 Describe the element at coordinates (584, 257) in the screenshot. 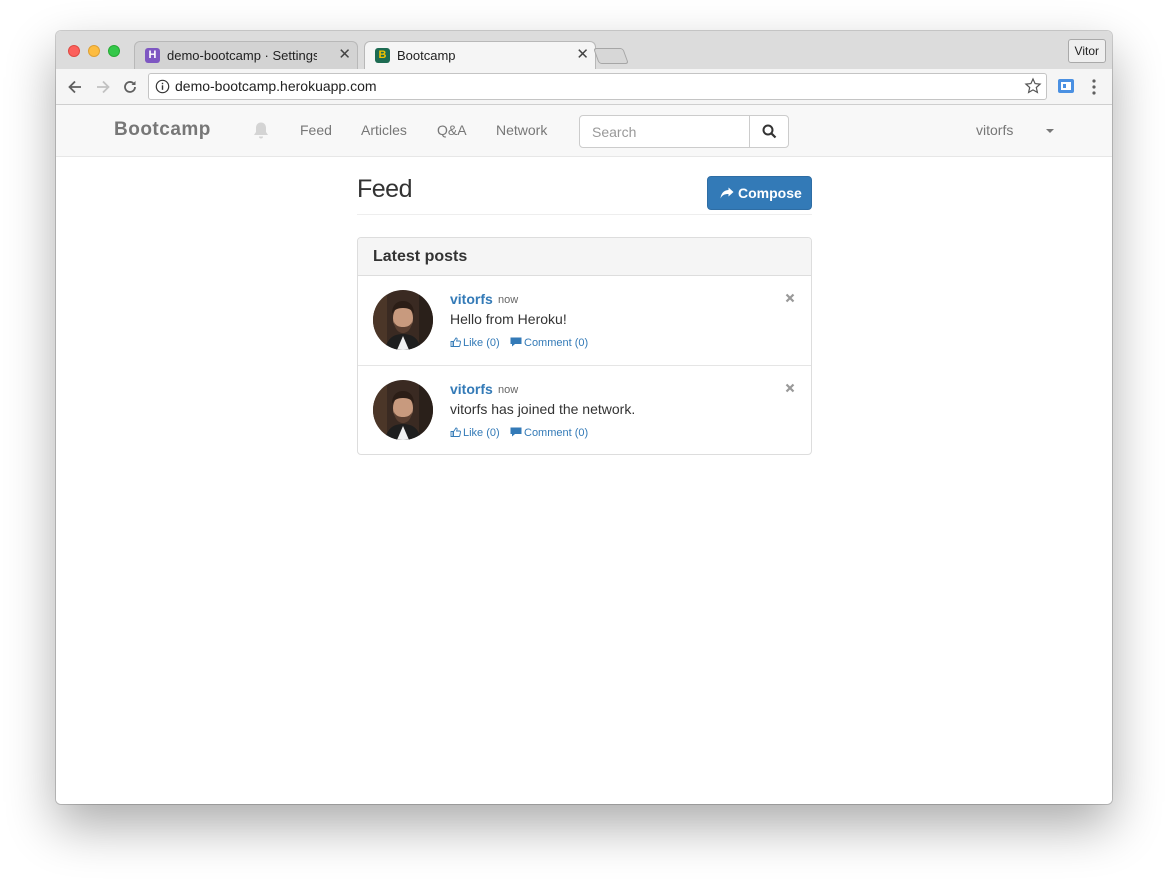

I see `panel-heading: Latest posts` at that location.